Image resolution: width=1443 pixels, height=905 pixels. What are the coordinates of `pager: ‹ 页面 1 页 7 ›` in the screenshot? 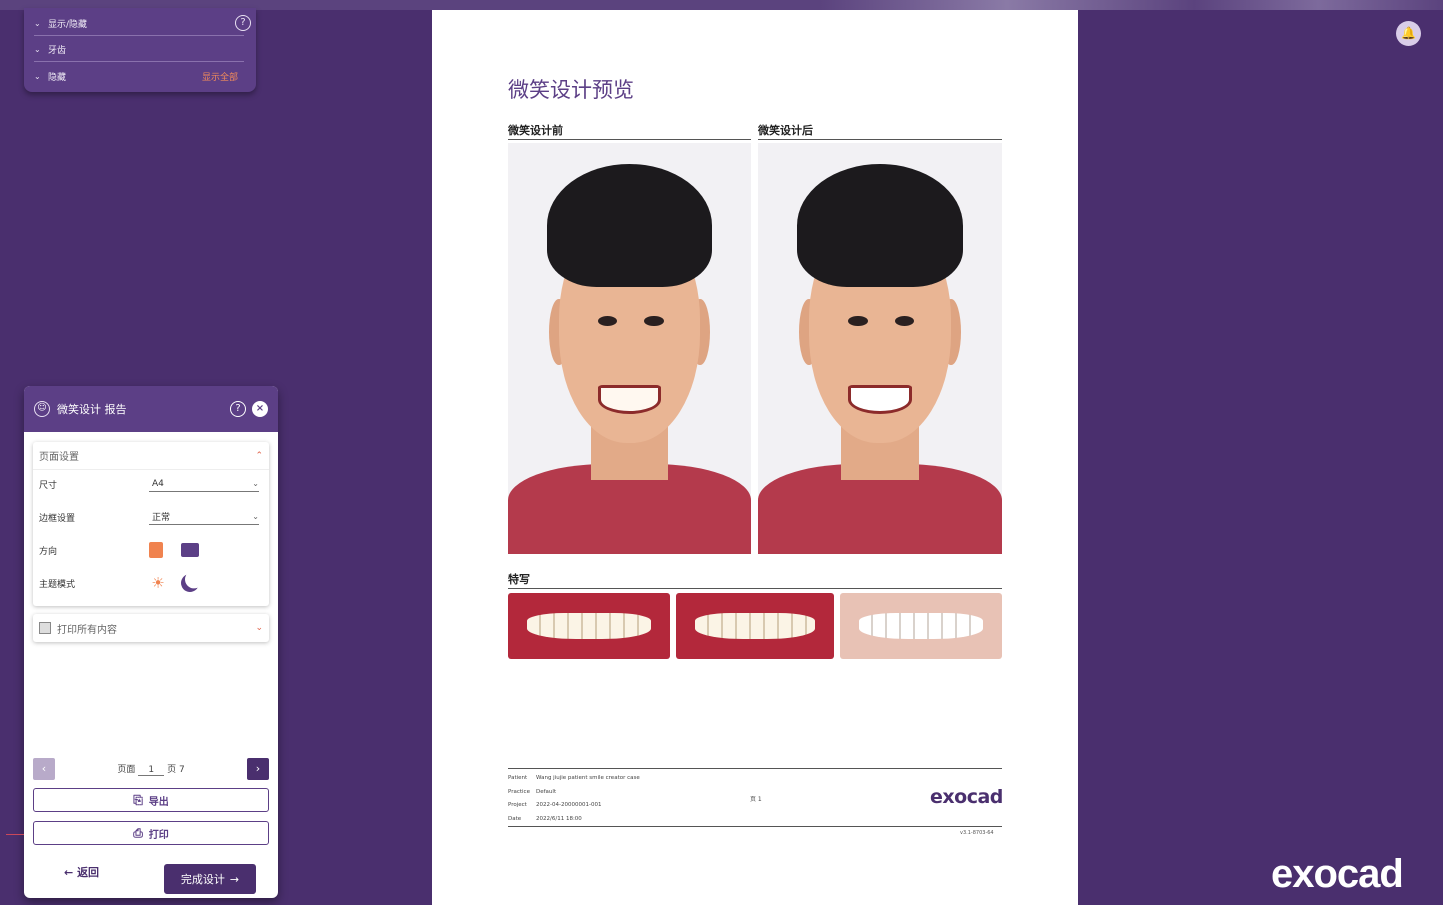 It's located at (151, 769).